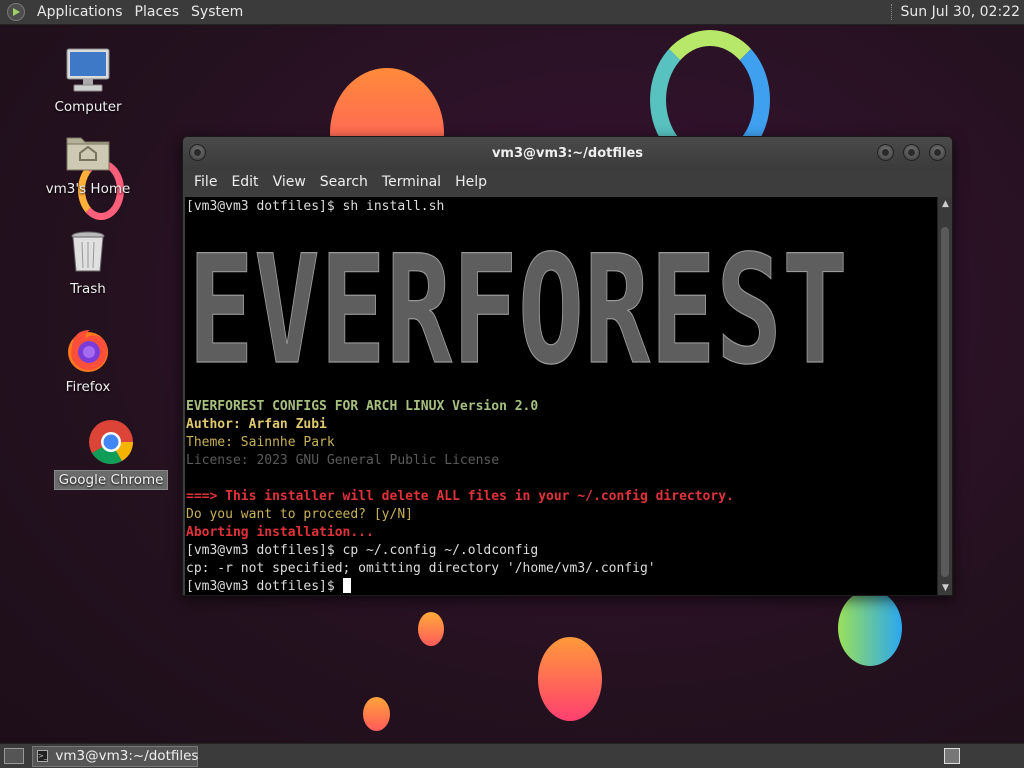 Image resolution: width=1024 pixels, height=768 pixels. What do you see at coordinates (256, 424) in the screenshot?
I see `terminal-line: Author: Arfan Zubi` at bounding box center [256, 424].